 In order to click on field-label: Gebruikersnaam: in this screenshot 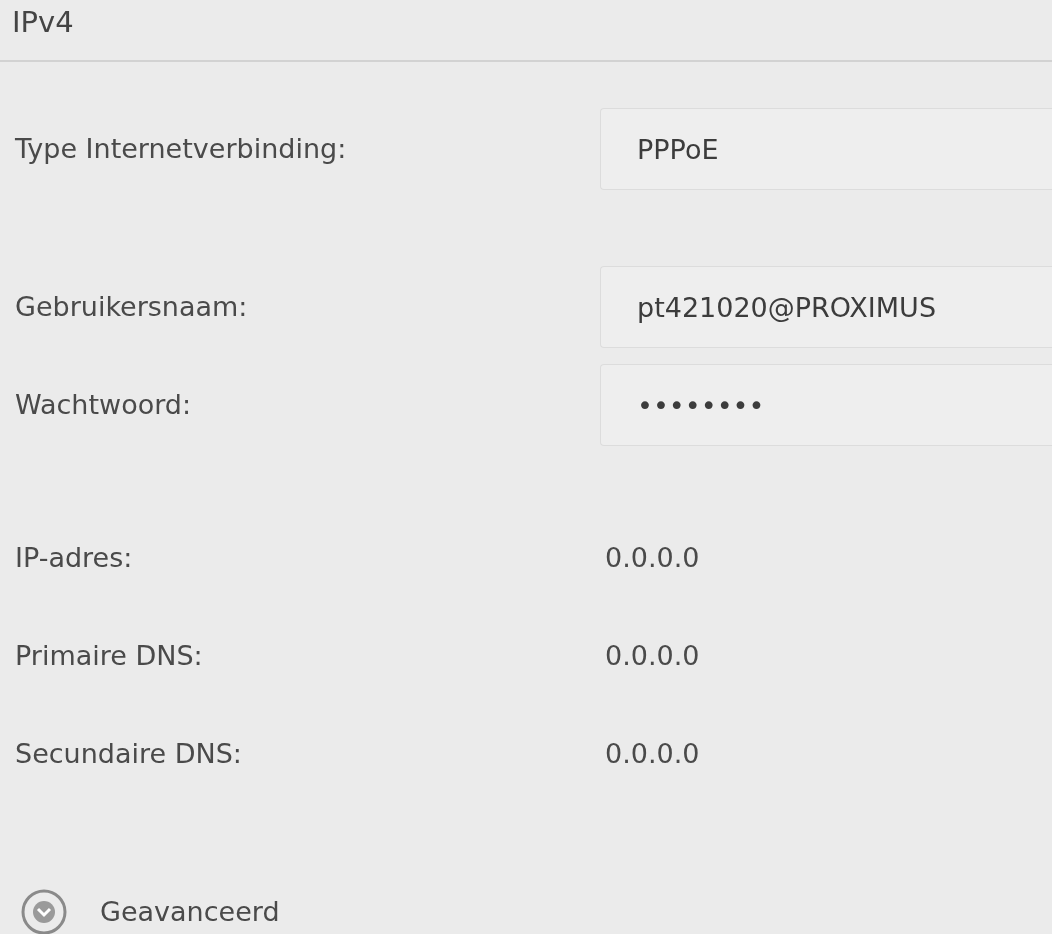, I will do `click(131, 306)`.